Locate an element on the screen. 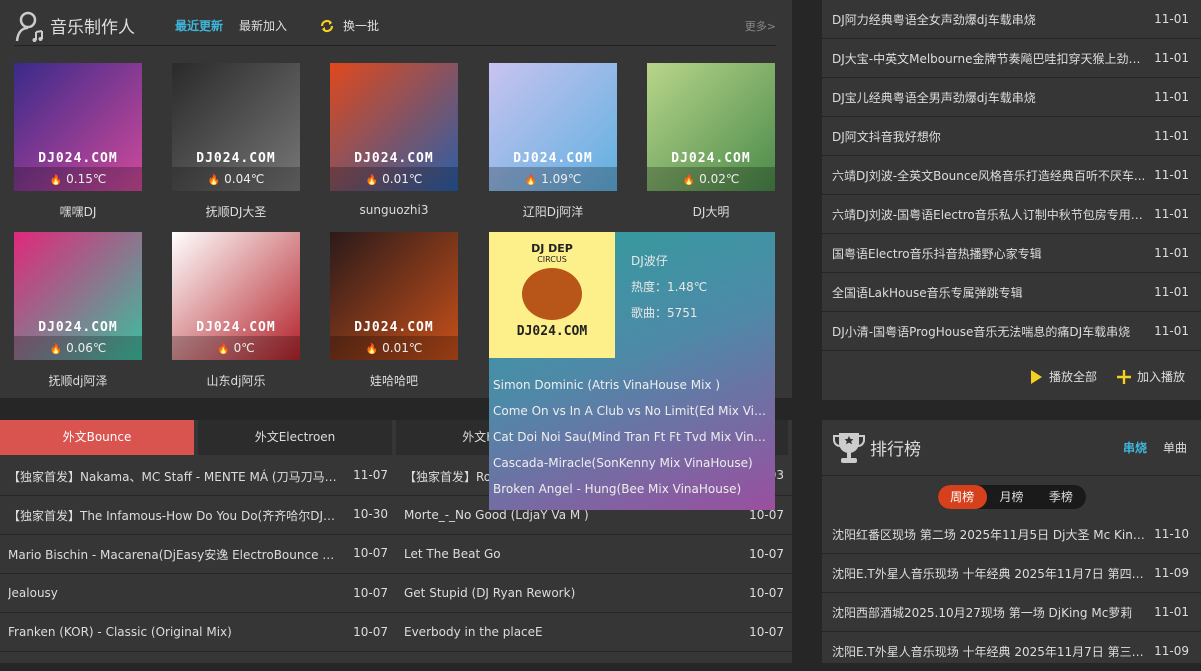 The width and height of the screenshot is (1201, 671). tab-single: 单曲 is located at coordinates (1175, 447).